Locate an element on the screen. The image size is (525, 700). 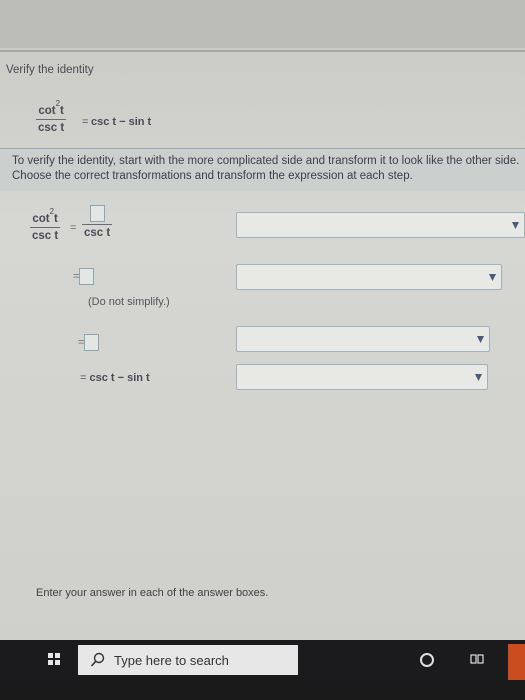
step2-transformation-dropdown is located at coordinates (369, 277).